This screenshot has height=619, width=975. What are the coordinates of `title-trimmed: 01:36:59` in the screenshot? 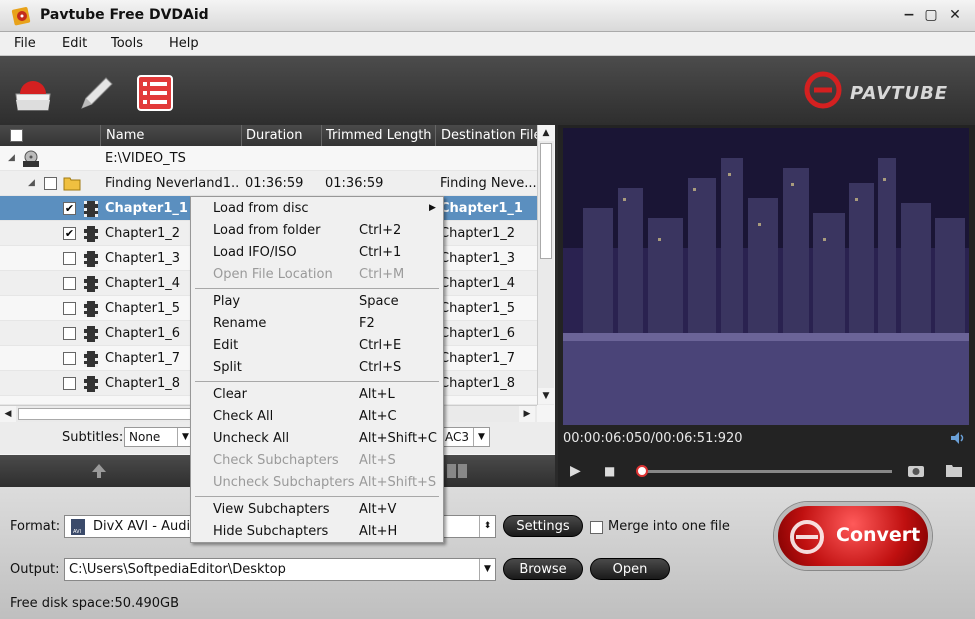 It's located at (354, 183).